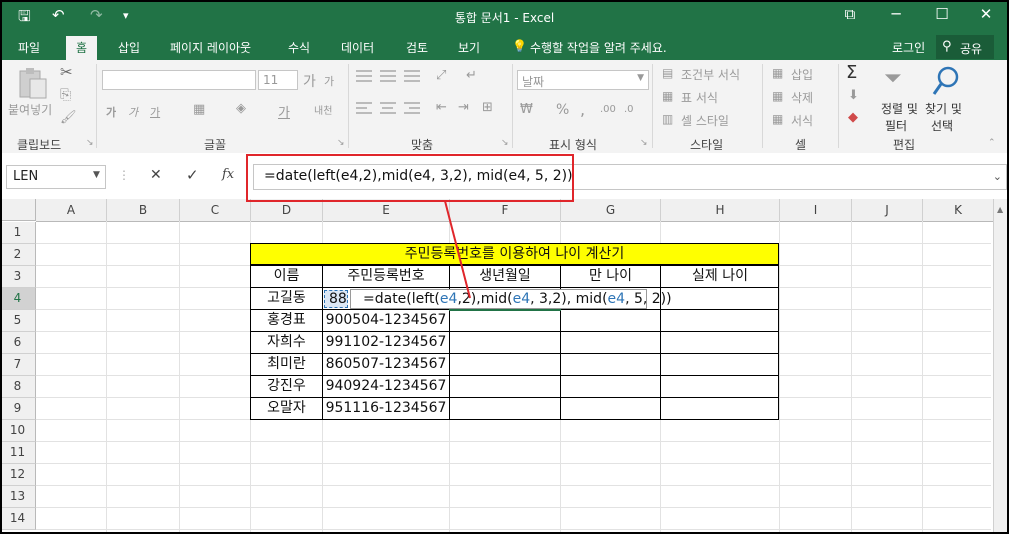 The width and height of the screenshot is (1009, 534). What do you see at coordinates (514, 254) in the screenshot?
I see `title-banner: 주민등록번호를 이용하여 나이 계산기` at bounding box center [514, 254].